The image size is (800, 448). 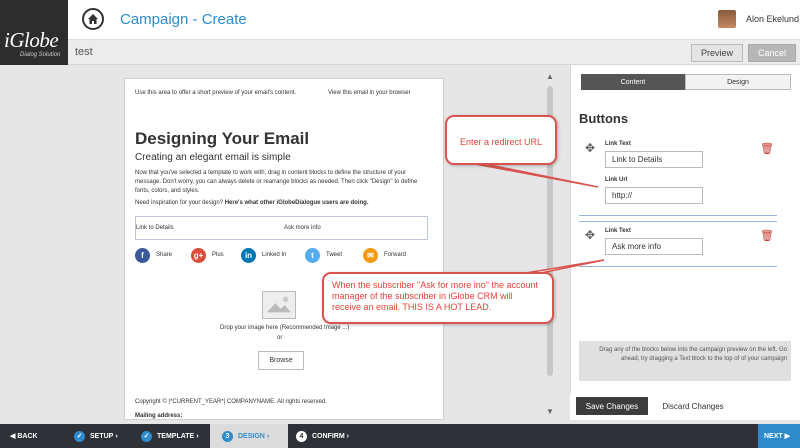 I want to click on email-subheading: Creating an elegant email is simple, so click(x=213, y=157).